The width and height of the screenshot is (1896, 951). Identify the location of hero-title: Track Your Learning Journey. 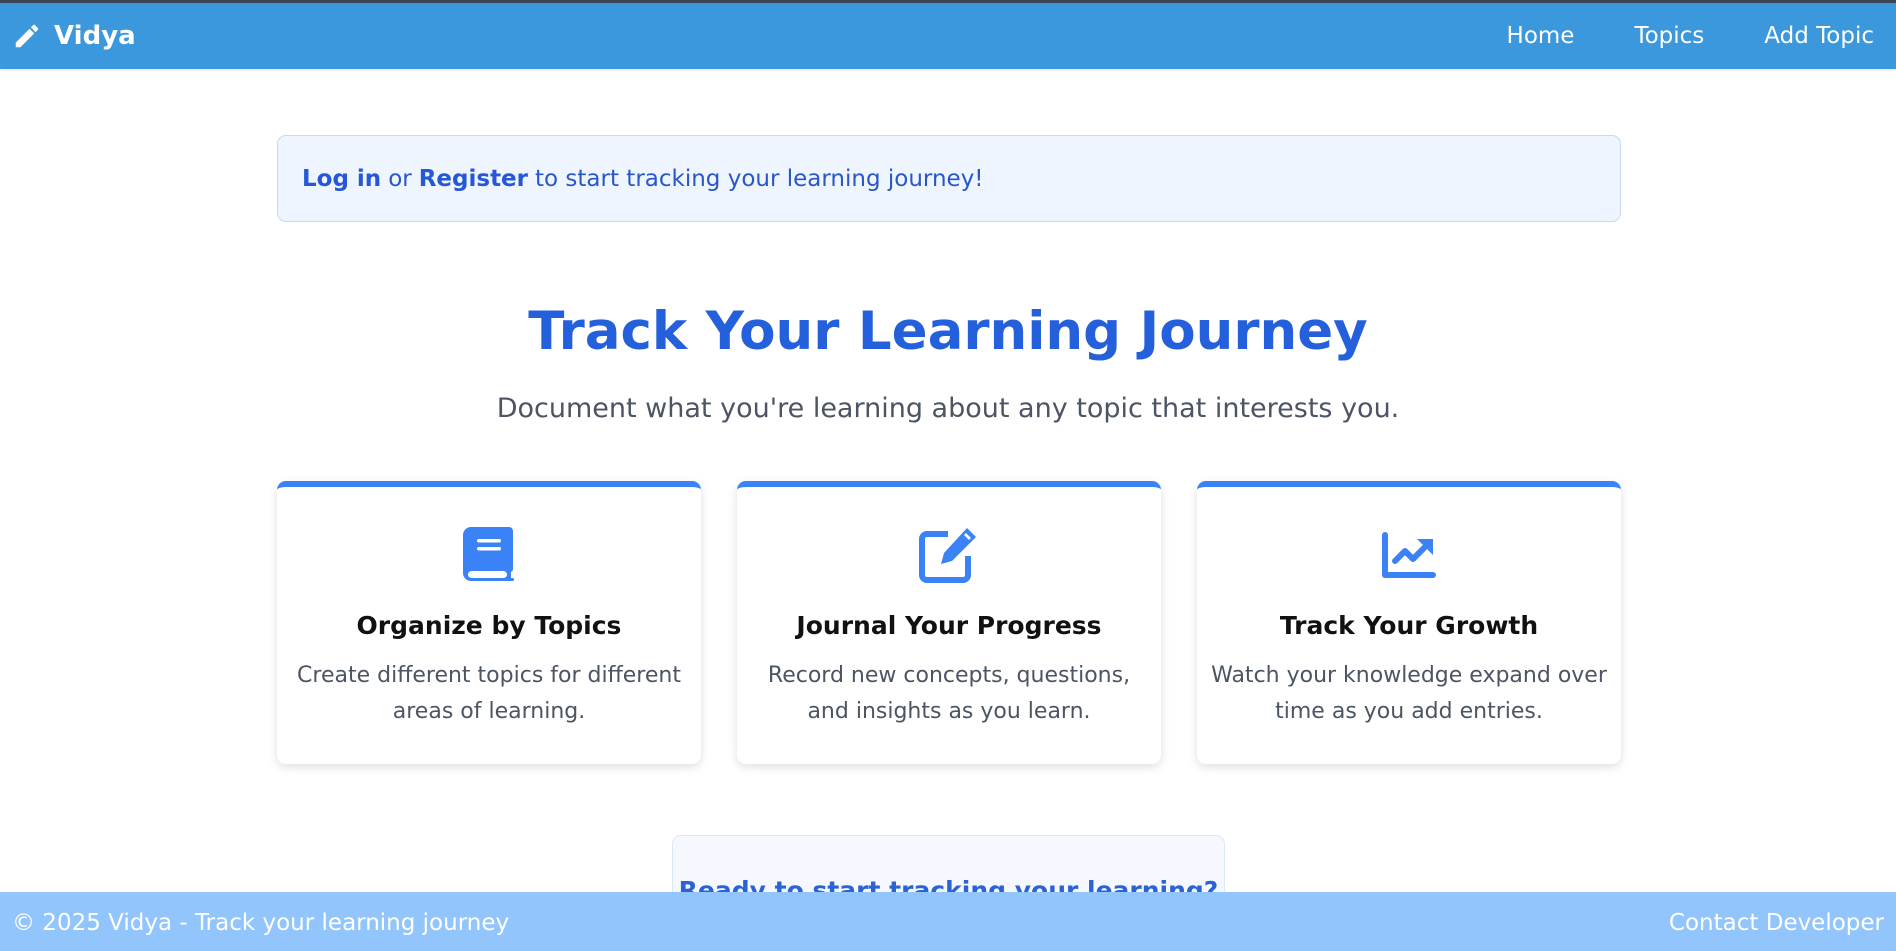
(948, 331).